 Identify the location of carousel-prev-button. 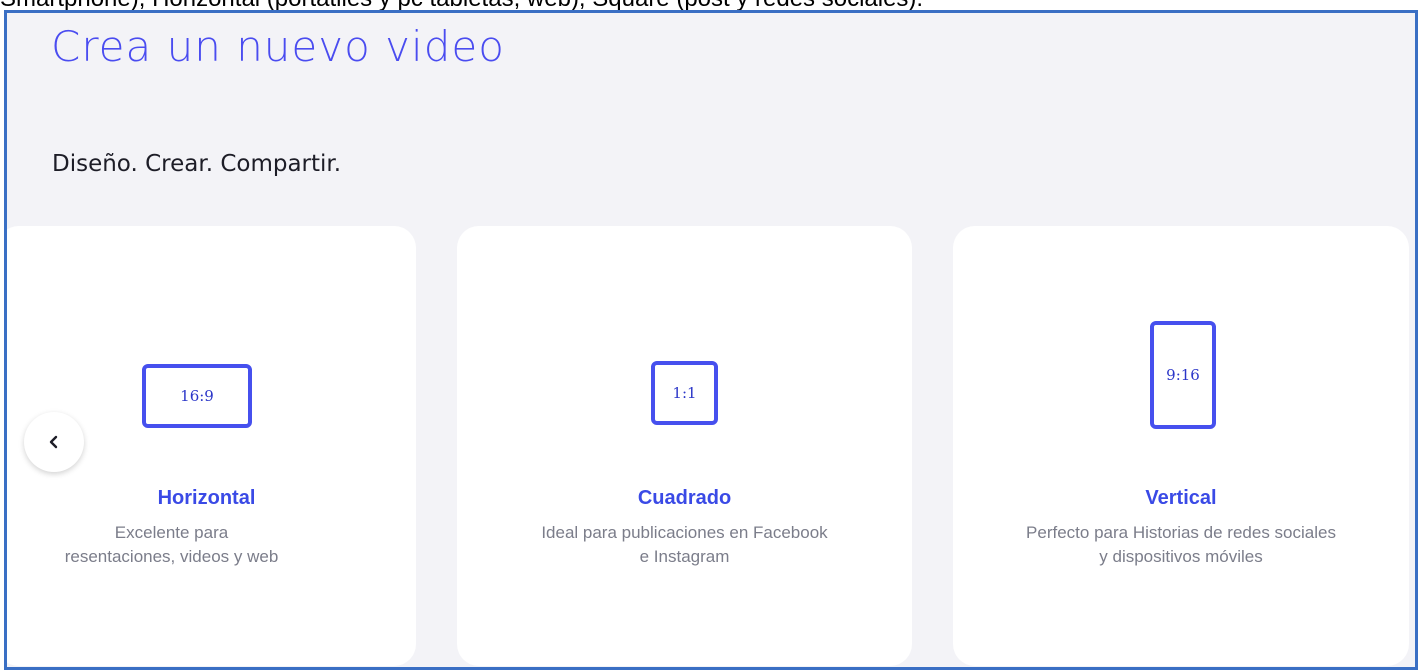
(54, 442).